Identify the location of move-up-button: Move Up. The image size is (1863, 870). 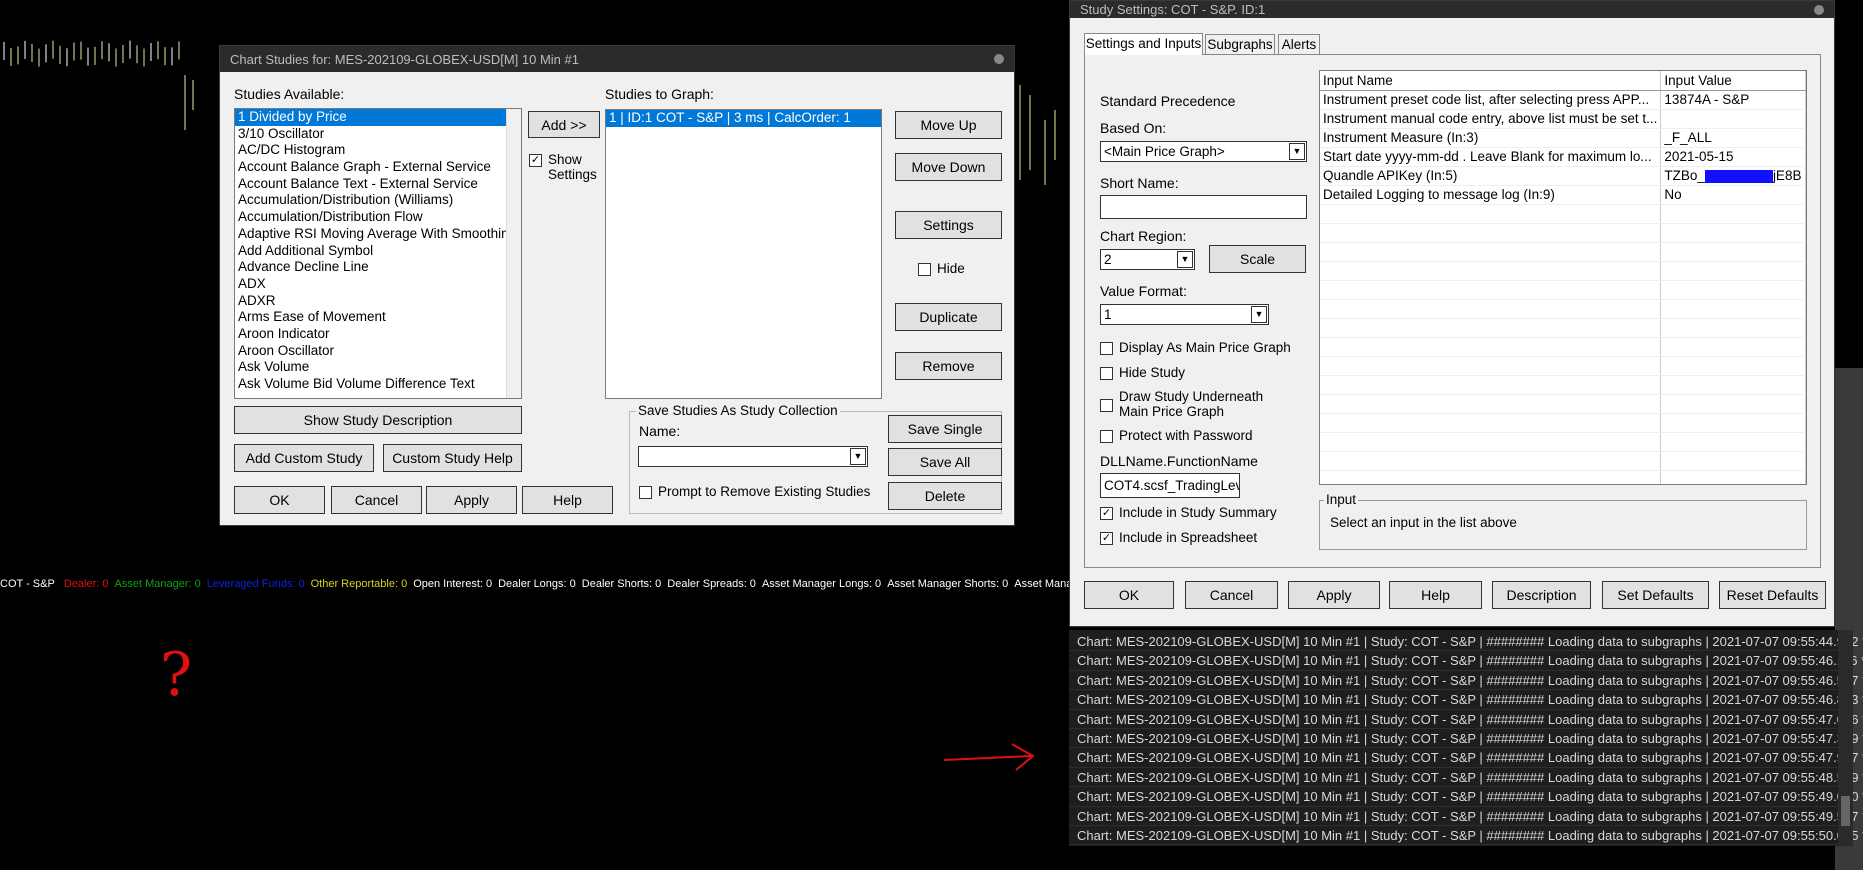
(948, 125).